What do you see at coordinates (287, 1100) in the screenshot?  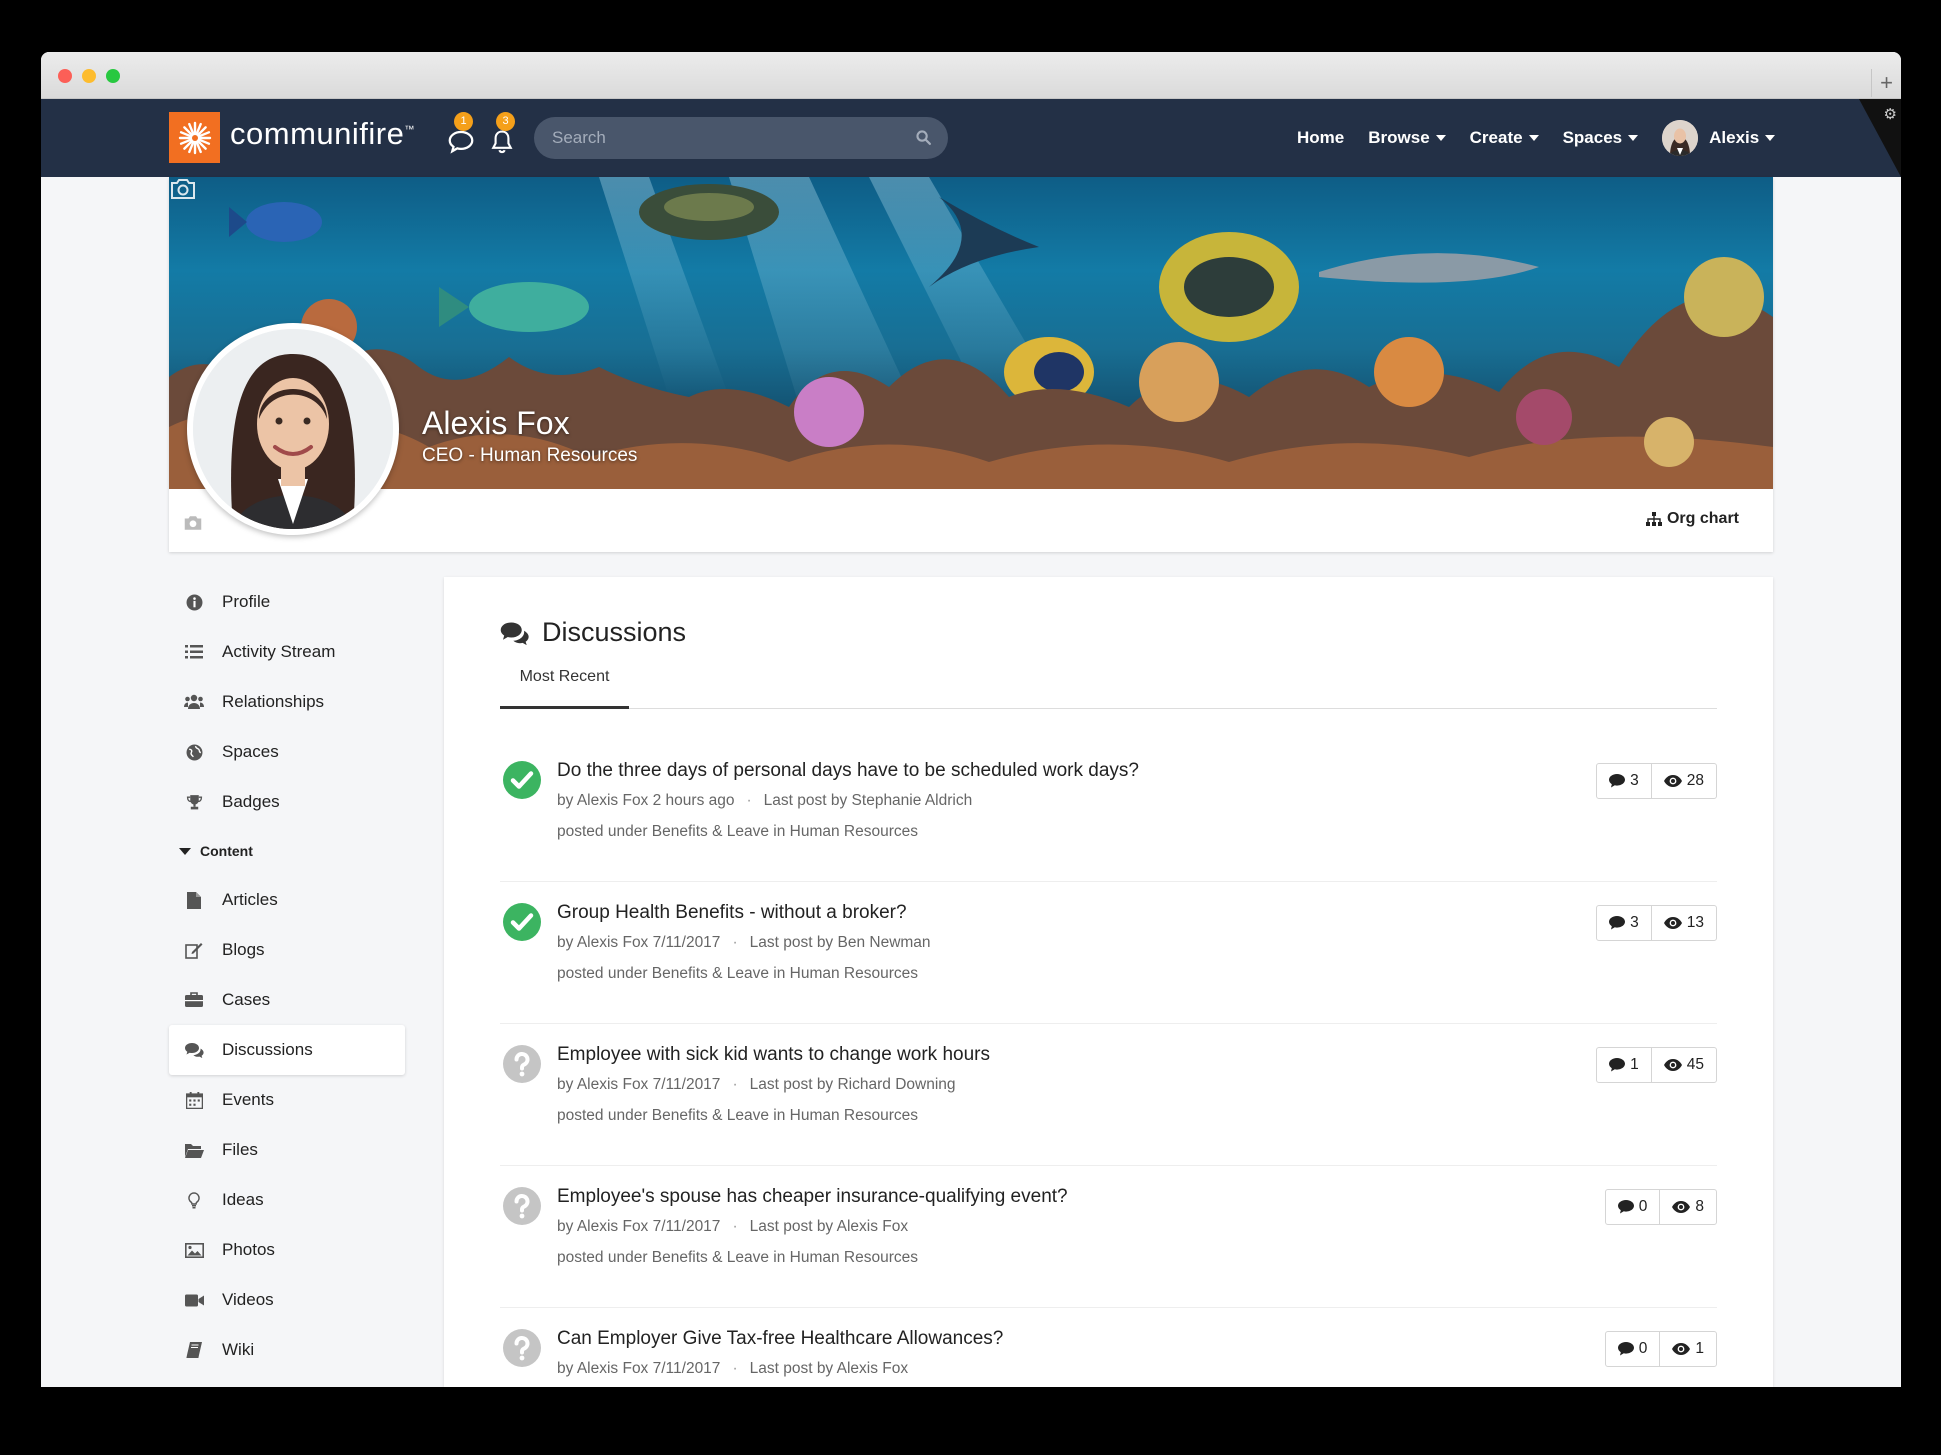 I see `sidebar-item-events: Events` at bounding box center [287, 1100].